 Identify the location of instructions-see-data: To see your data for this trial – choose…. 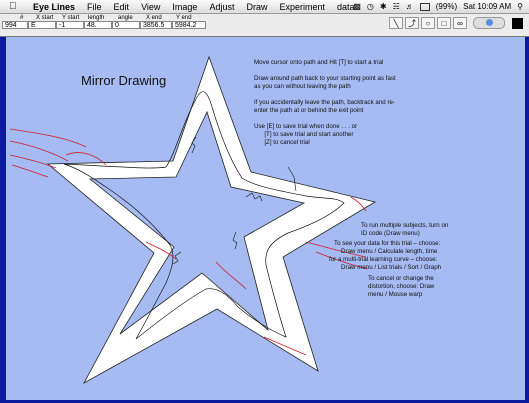
(385, 255).